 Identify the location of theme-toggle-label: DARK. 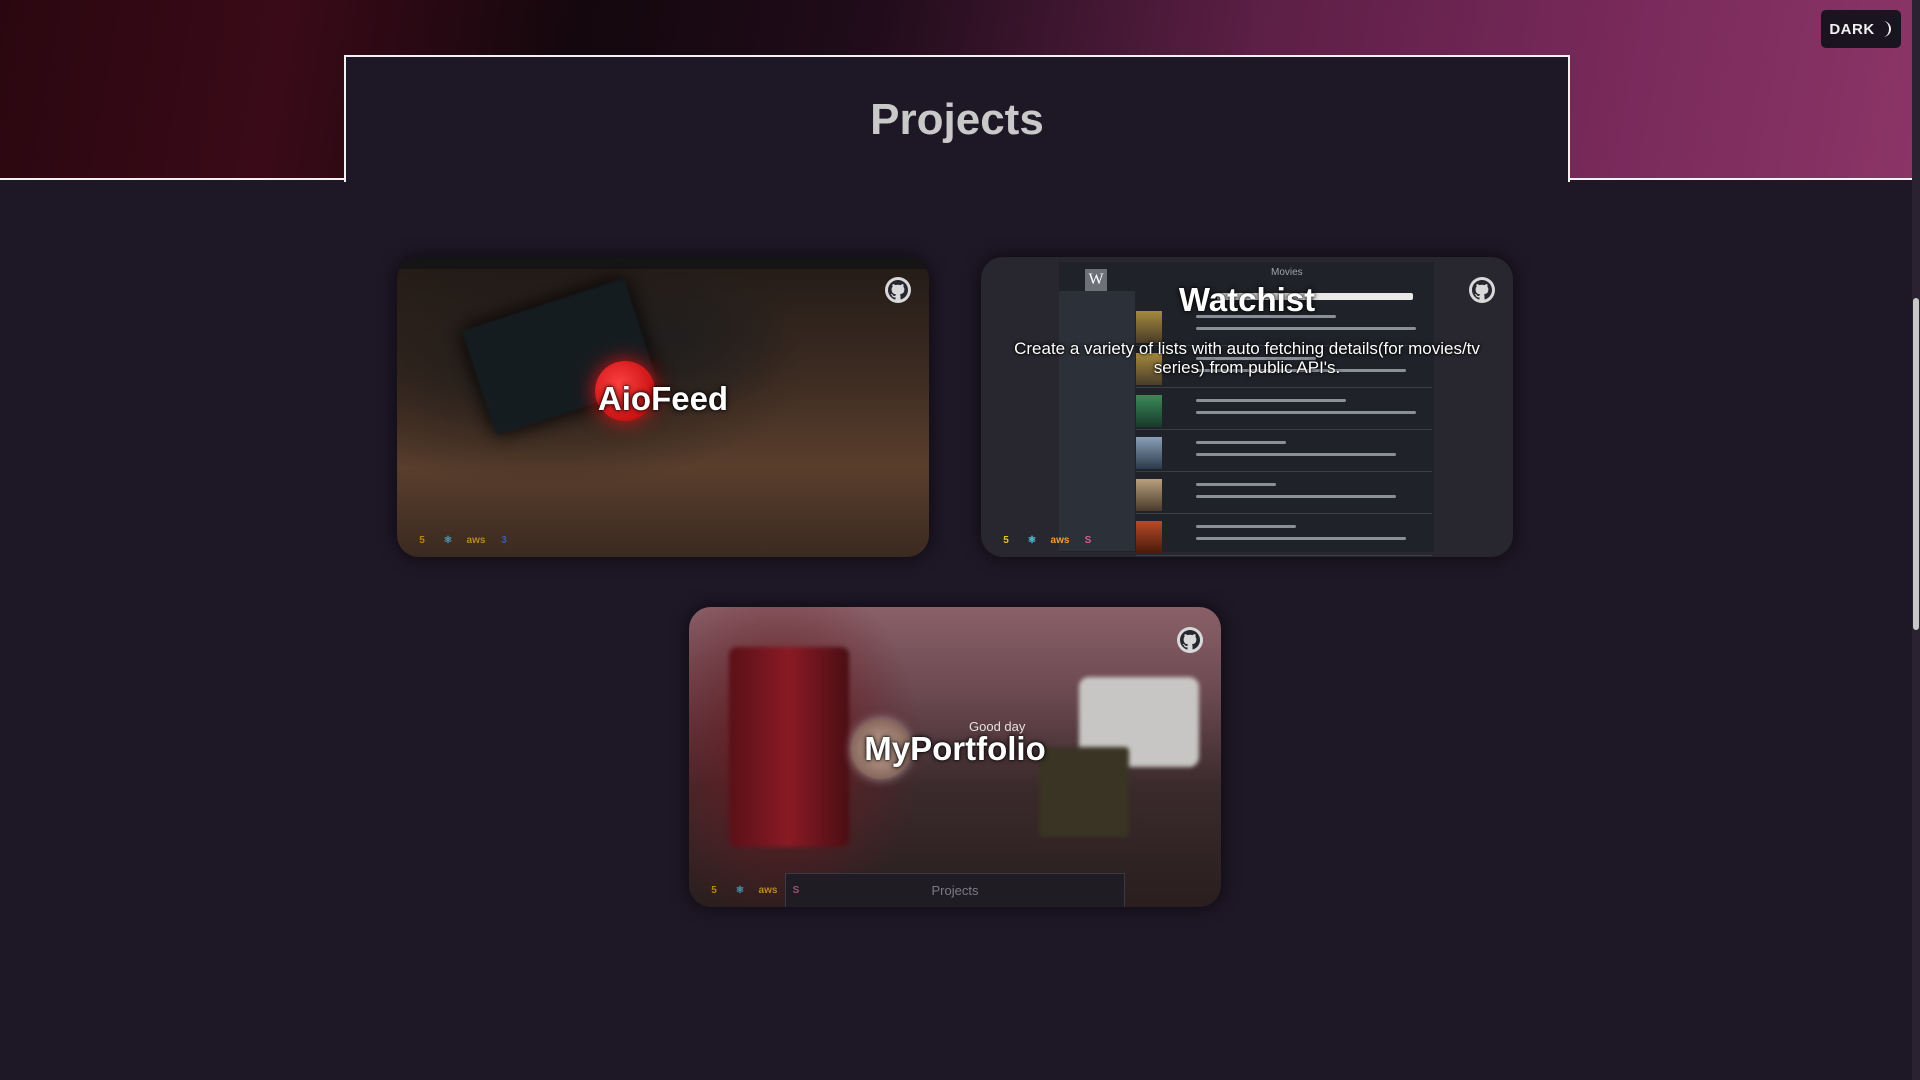
(1852, 29).